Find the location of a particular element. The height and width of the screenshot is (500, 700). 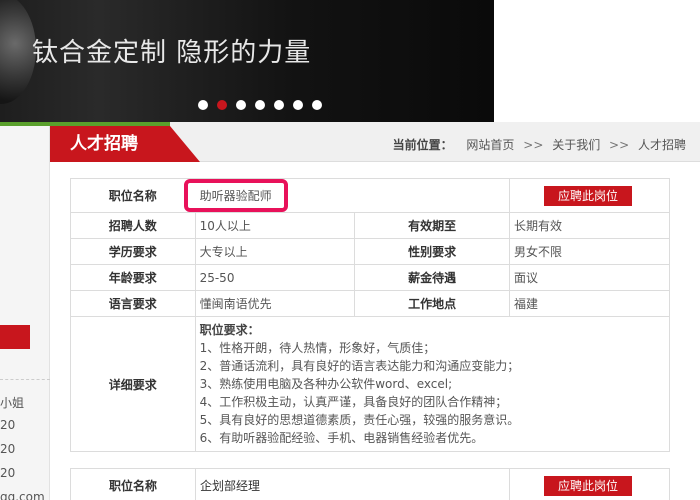

job-title: 助听器验配师 is located at coordinates (235, 196).